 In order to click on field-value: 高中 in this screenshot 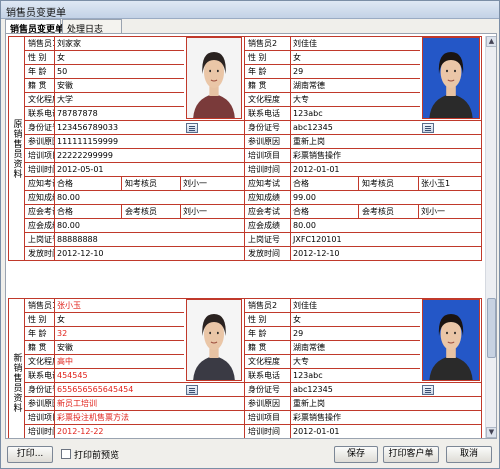, I will do `click(119, 362)`.